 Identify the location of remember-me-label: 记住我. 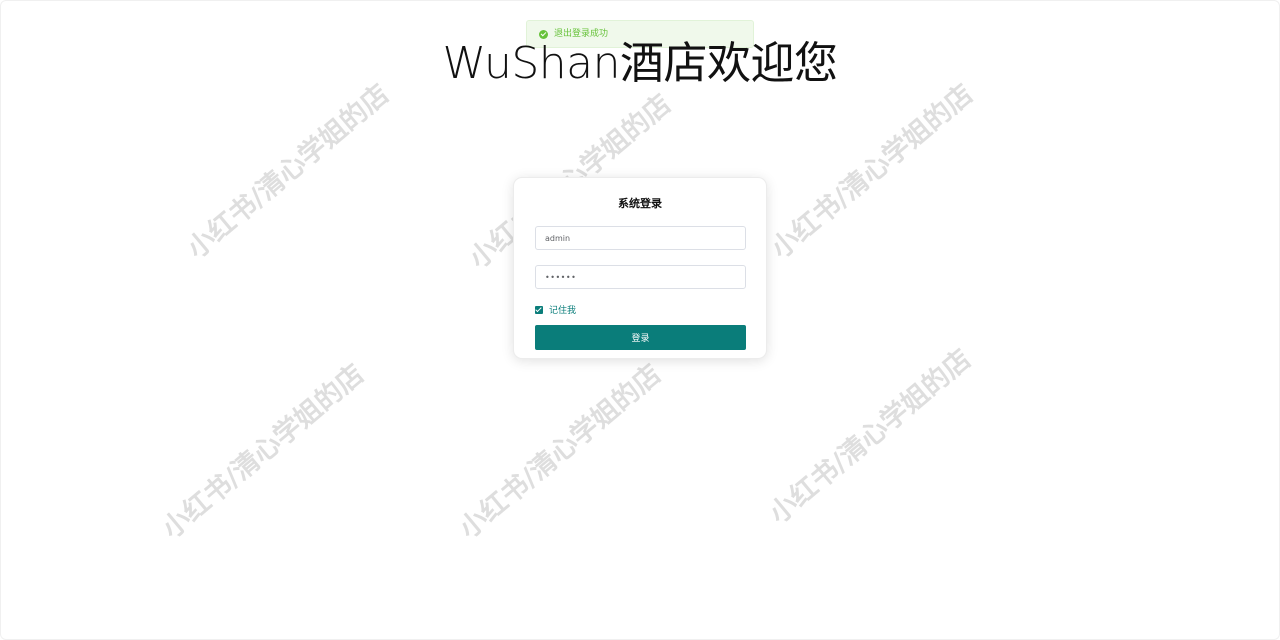
(562, 309).